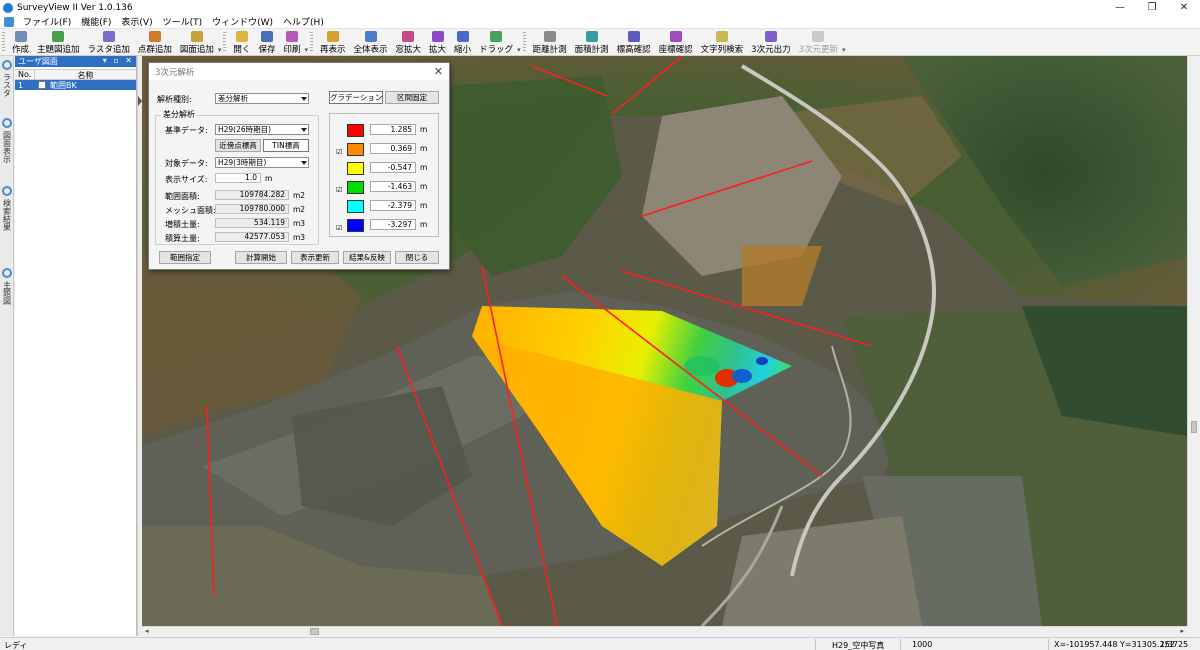 This screenshot has width=1200, height=650. What do you see at coordinates (7, 285) in the screenshot?
I see `side-tab-theme-map: 主題図` at bounding box center [7, 285].